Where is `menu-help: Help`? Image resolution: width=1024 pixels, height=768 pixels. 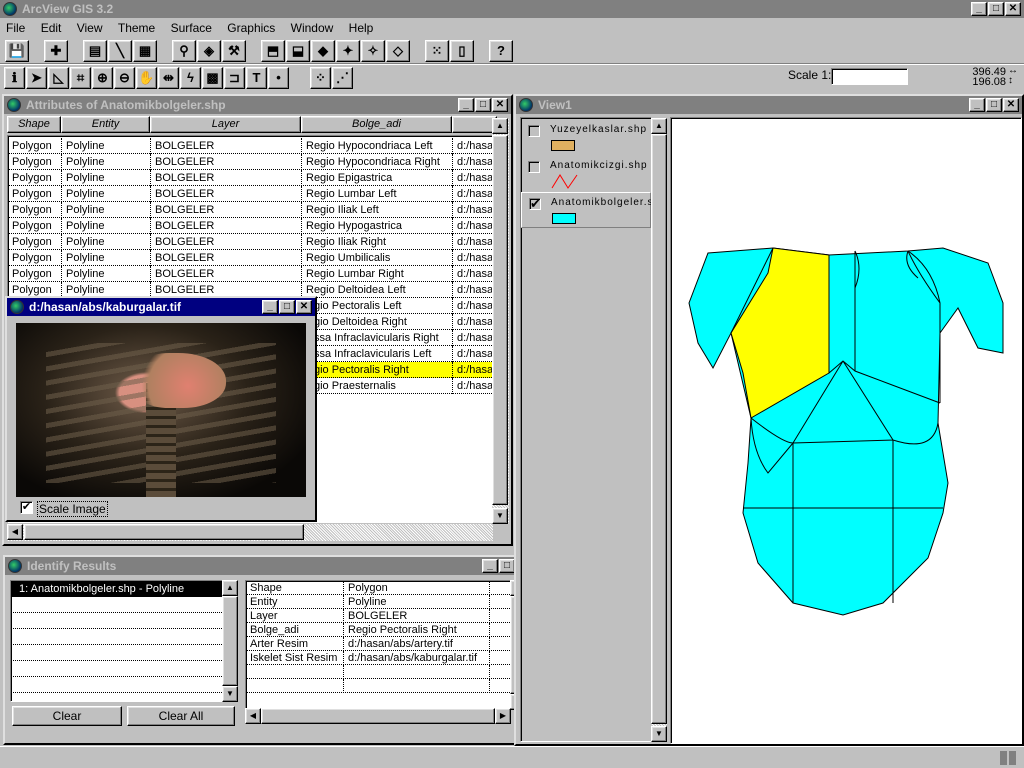 menu-help: Help is located at coordinates (361, 28).